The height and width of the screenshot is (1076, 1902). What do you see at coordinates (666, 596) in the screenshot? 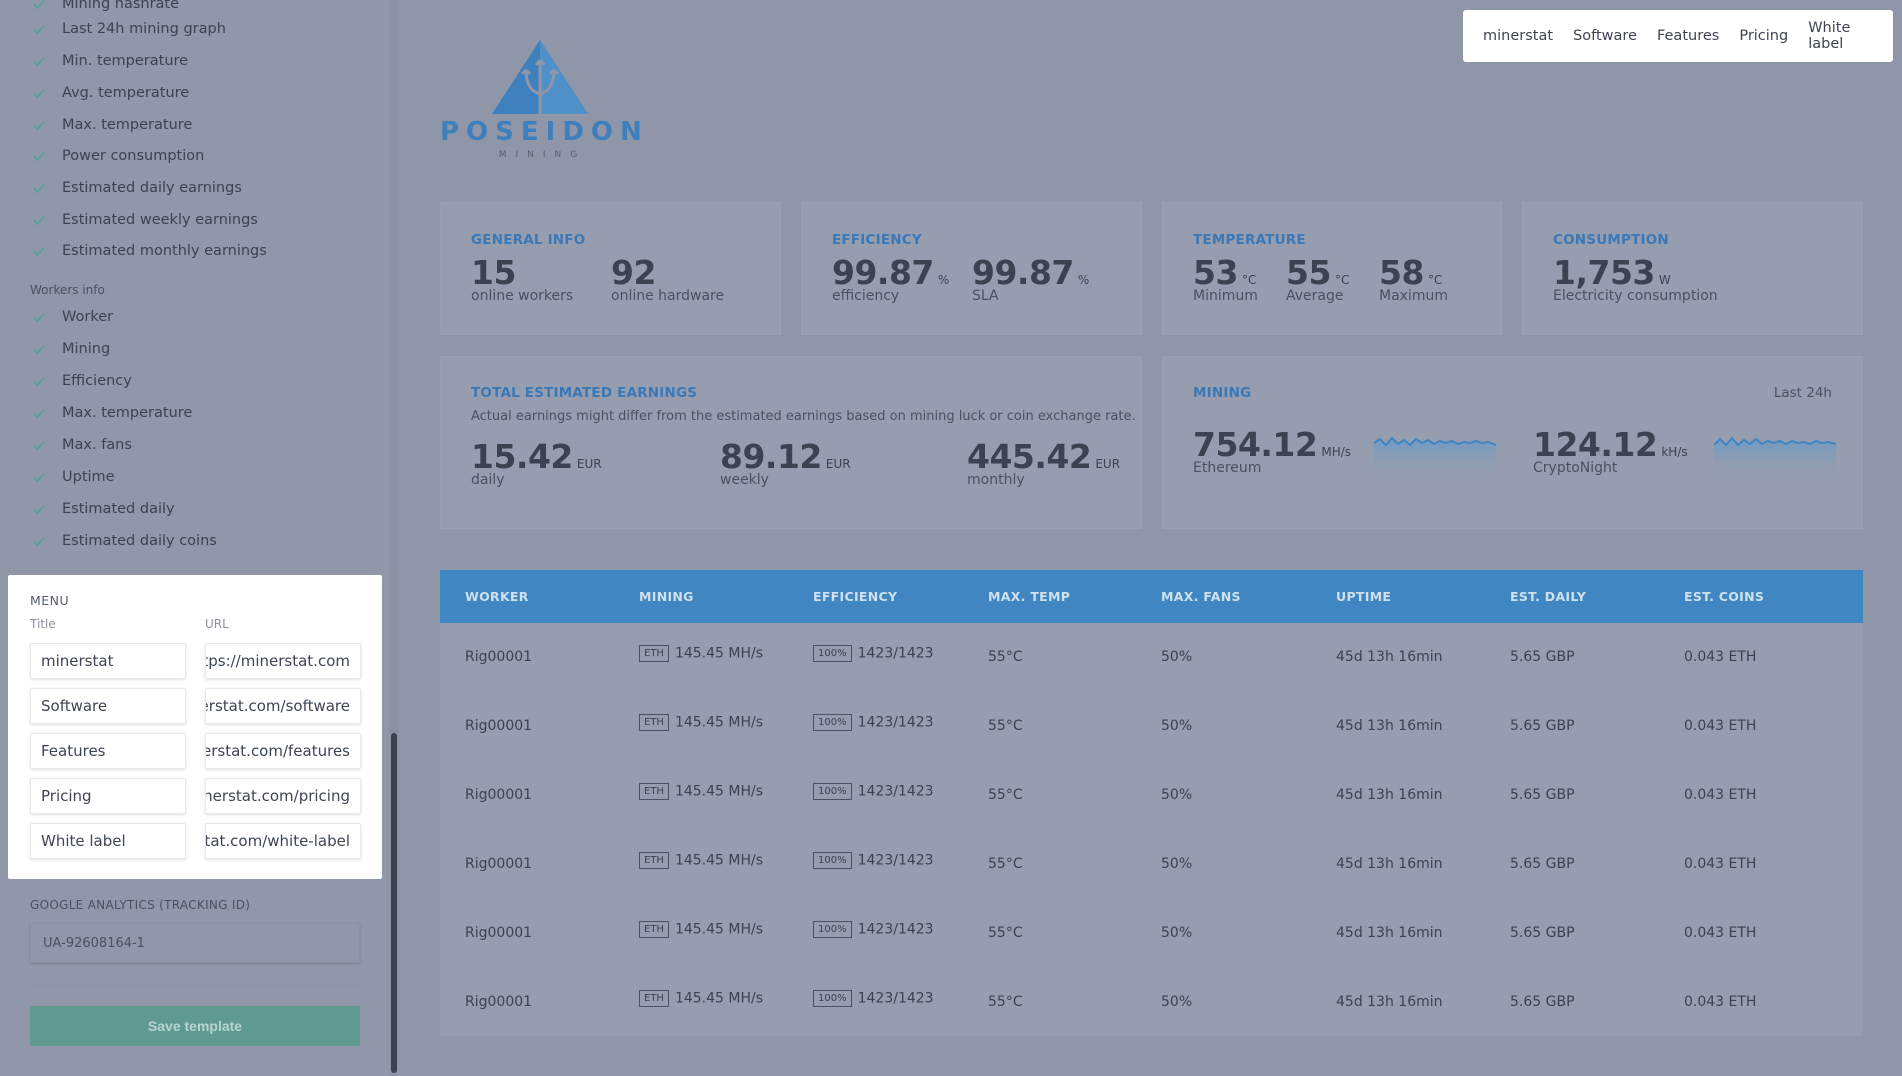
I see `col-header-mining: MINING` at bounding box center [666, 596].